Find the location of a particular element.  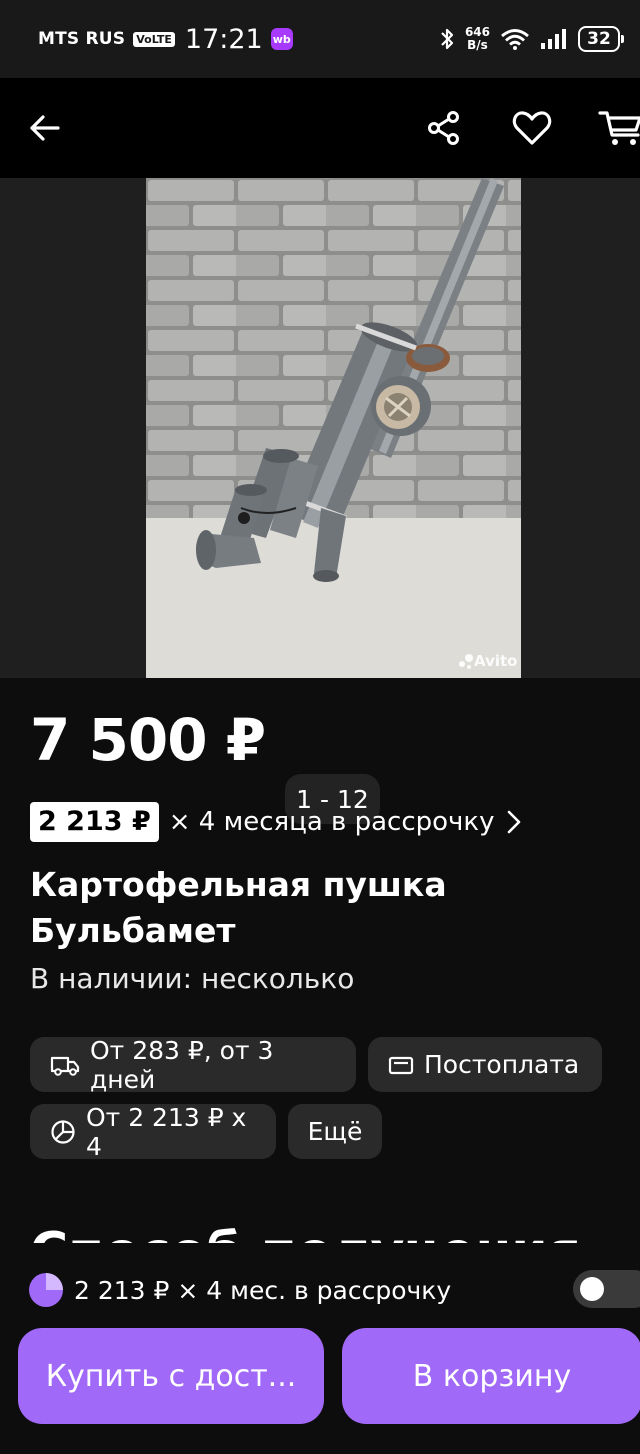

delivery-chip: От 283 ₽, от 3 дней is located at coordinates (193, 1064).